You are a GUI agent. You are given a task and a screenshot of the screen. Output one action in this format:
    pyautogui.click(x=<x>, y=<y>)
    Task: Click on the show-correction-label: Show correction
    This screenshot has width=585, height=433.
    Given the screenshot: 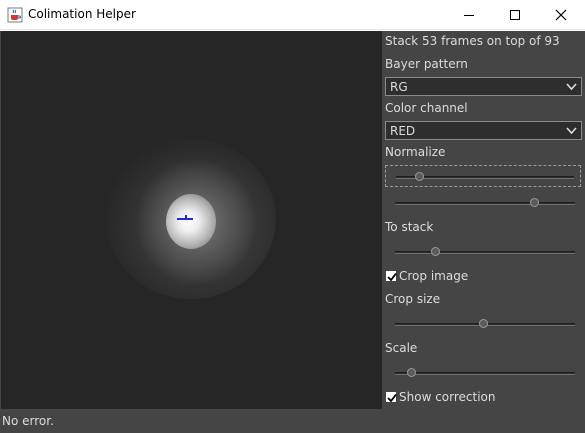 What is the action you would take?
    pyautogui.click(x=447, y=397)
    